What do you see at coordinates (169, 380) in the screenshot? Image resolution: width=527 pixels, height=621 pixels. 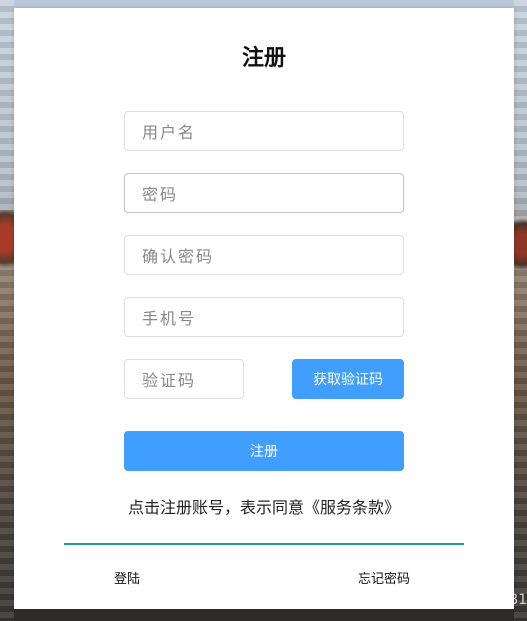 I see `verification-code-placeholder: 验证码` at bounding box center [169, 380].